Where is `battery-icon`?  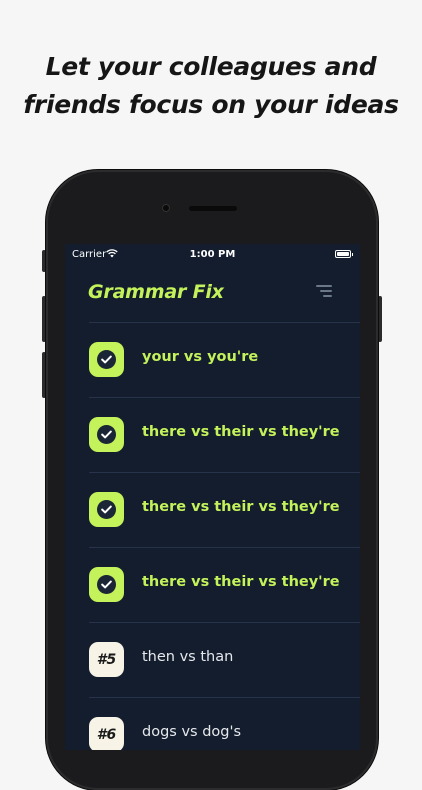
battery-icon is located at coordinates (344, 254).